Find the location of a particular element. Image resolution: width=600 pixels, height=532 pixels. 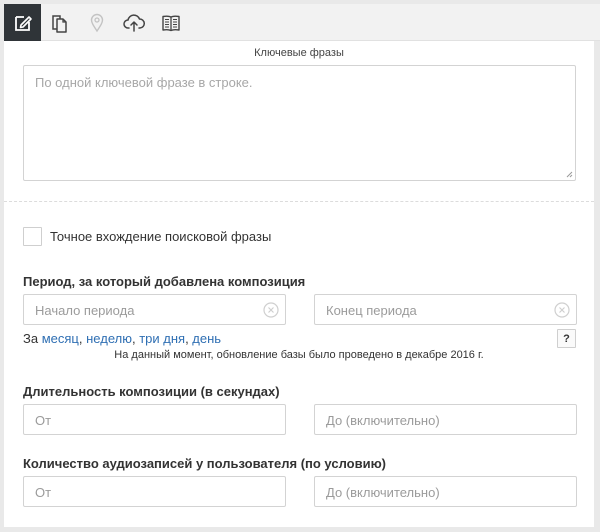

period-link-day: день is located at coordinates (206, 338).